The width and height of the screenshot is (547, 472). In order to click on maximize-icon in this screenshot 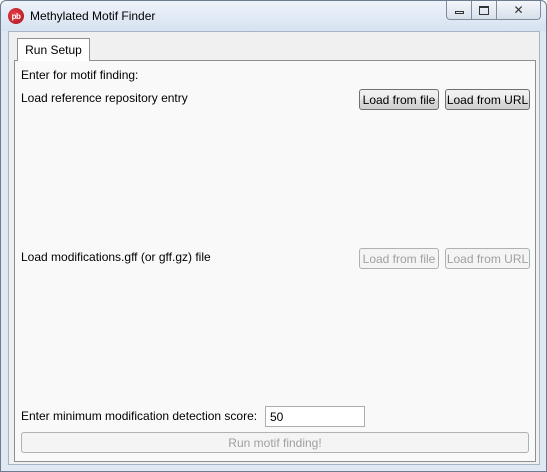, I will do `click(484, 10)`.